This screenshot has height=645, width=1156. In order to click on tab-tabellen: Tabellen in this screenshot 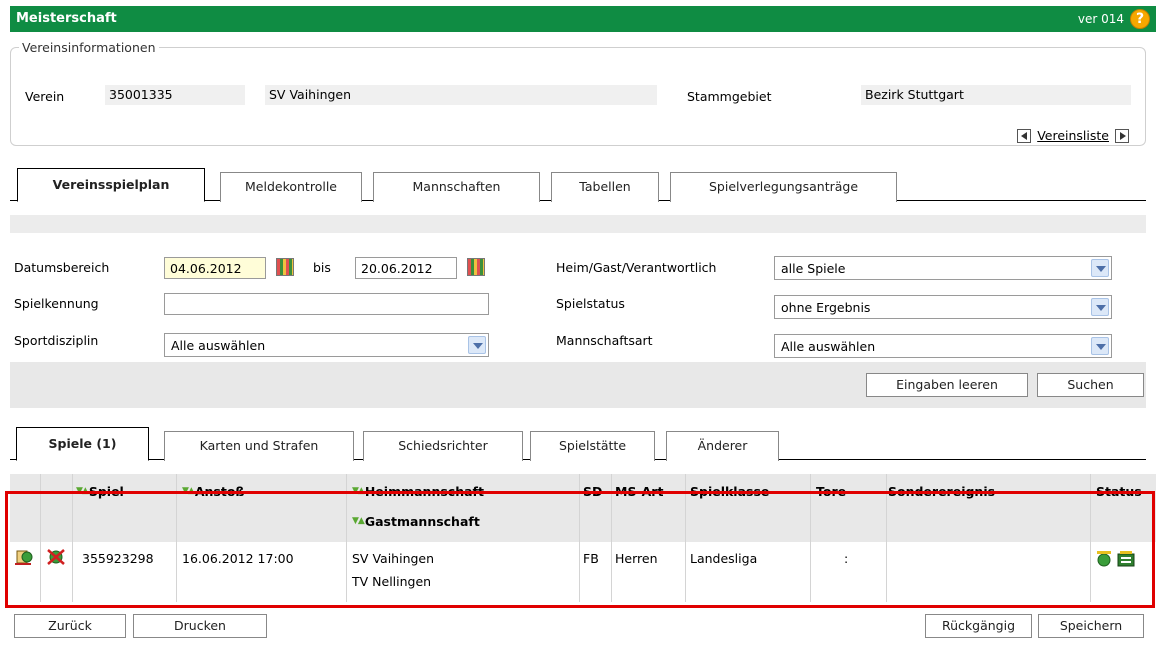, I will do `click(605, 187)`.